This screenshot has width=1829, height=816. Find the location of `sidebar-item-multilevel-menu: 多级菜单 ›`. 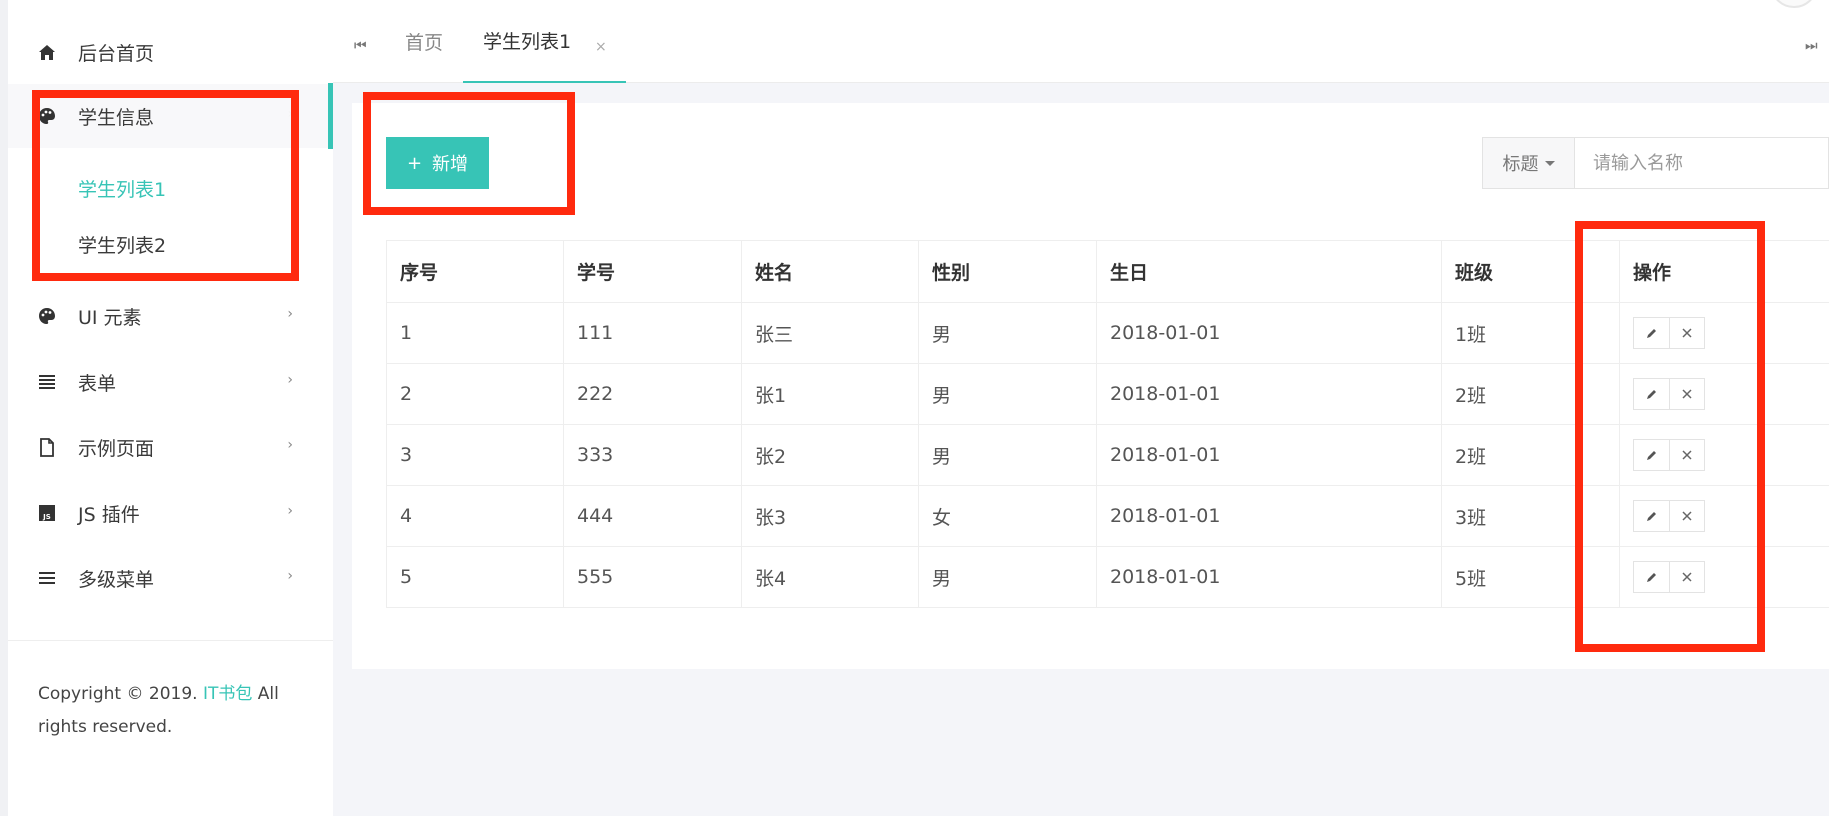

sidebar-item-multilevel-menu: 多级菜单 › is located at coordinates (170, 578).